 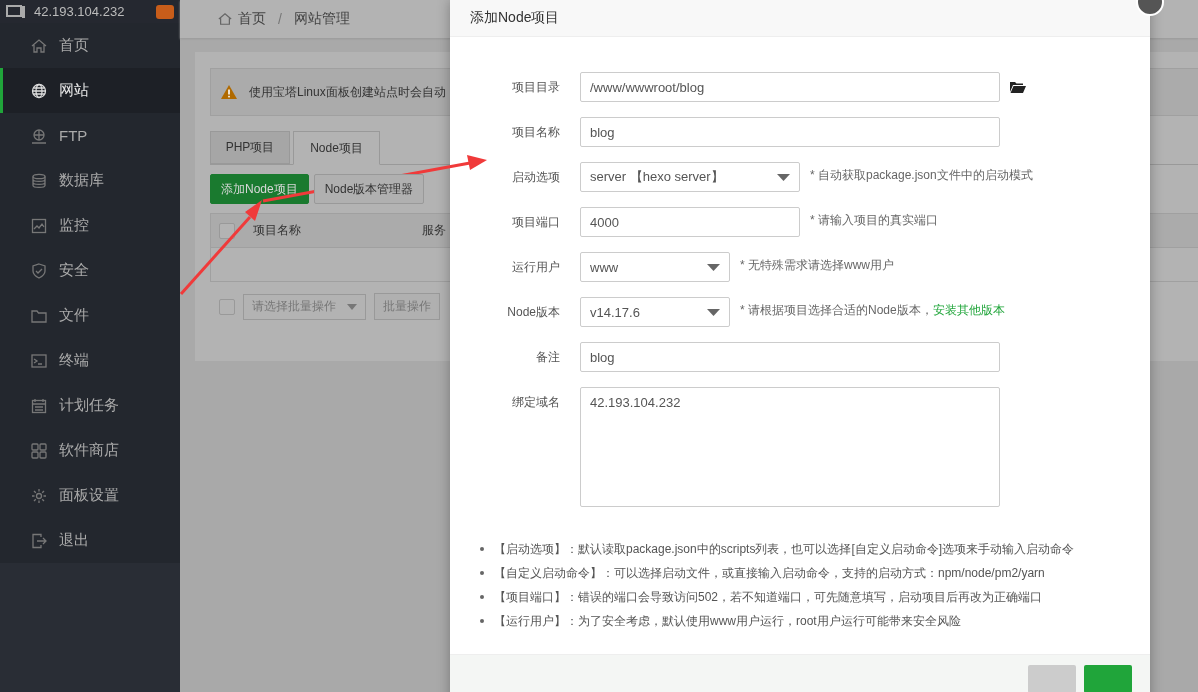 I want to click on field-label: 运行用户, so click(x=535, y=267).